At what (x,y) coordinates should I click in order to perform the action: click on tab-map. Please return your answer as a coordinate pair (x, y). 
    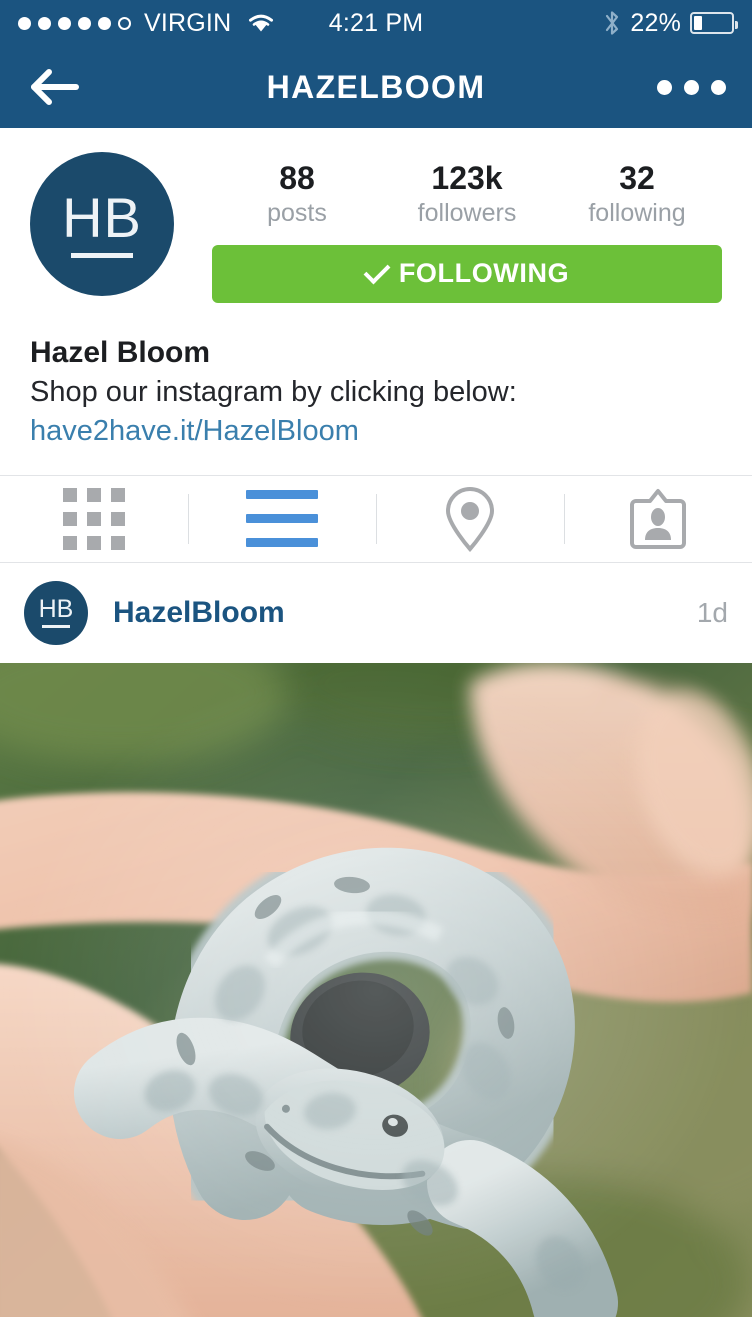
    Looking at the image, I should click on (470, 519).